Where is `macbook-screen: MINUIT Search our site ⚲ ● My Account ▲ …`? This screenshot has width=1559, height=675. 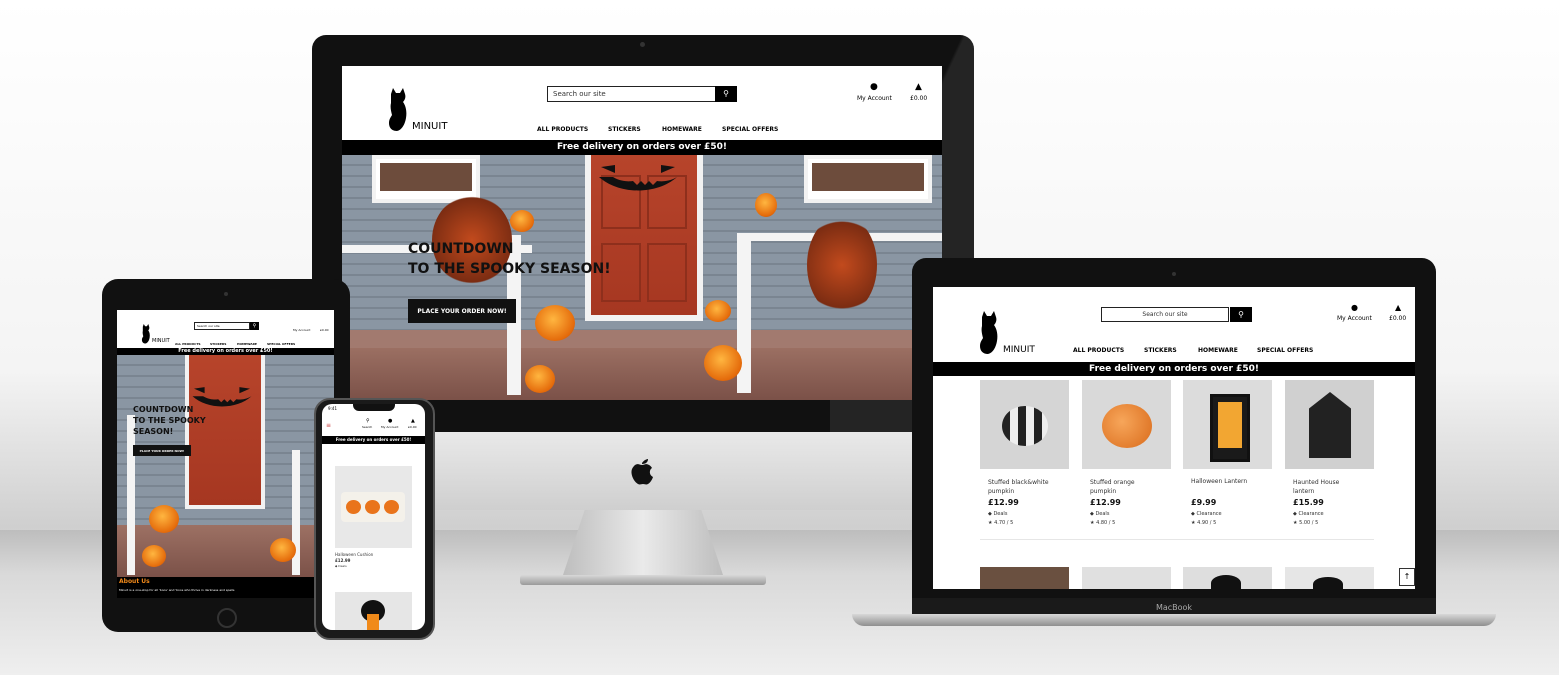
macbook-screen: MINUIT Search our site ⚲ ● My Account ▲ … is located at coordinates (1174, 438).